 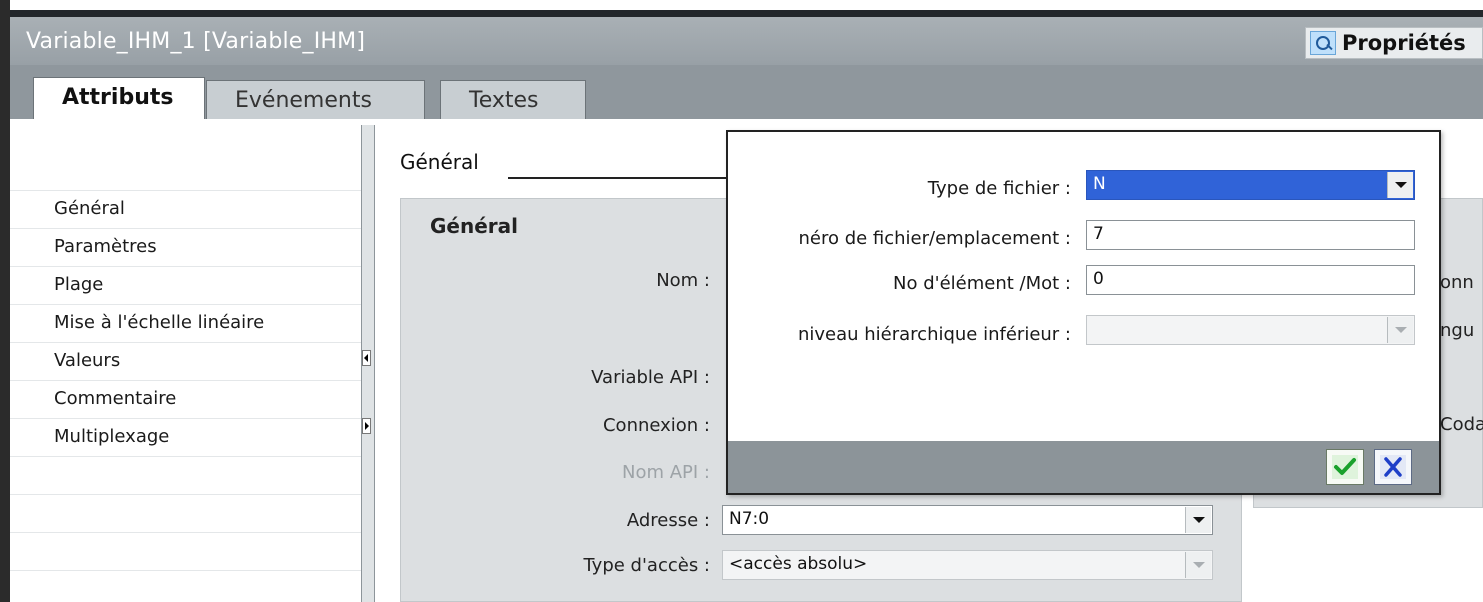 I want to click on file-number-label: néro de fichier/emplacement :, so click(x=934, y=238).